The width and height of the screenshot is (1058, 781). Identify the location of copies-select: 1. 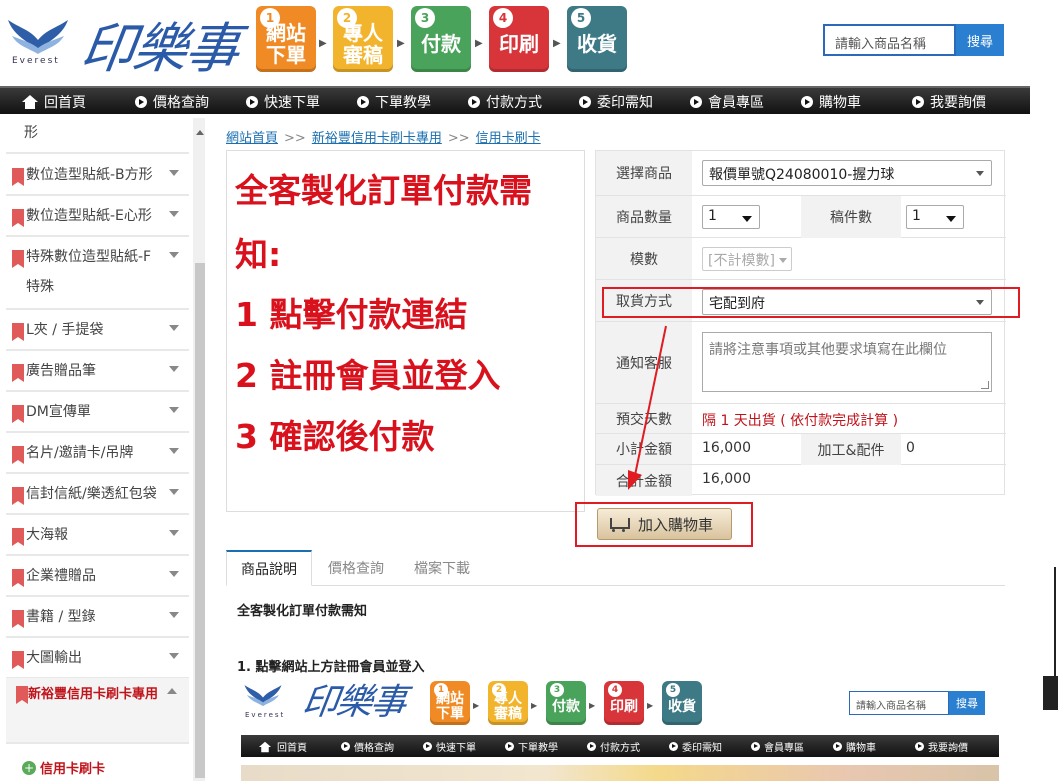
(935, 217).